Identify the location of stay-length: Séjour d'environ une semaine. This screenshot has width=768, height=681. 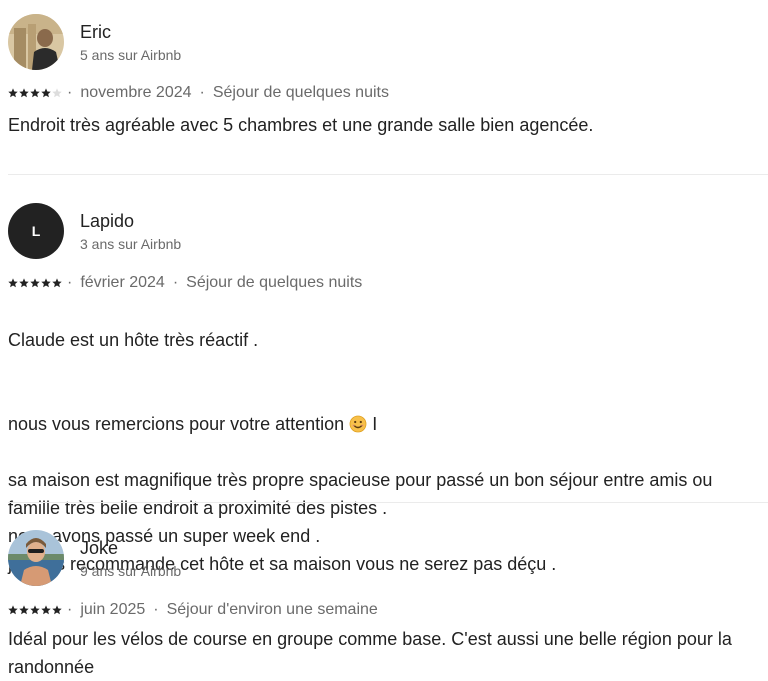
(272, 609).